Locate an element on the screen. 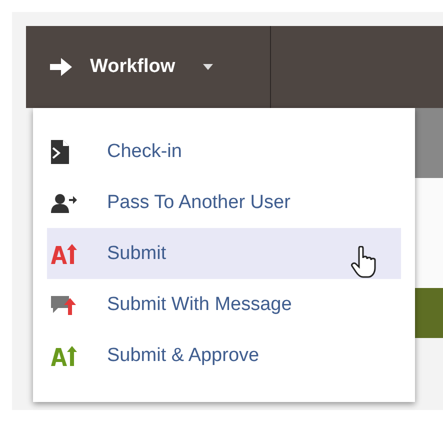 The image size is (443, 421). user-arrow-icon is located at coordinates (64, 202).